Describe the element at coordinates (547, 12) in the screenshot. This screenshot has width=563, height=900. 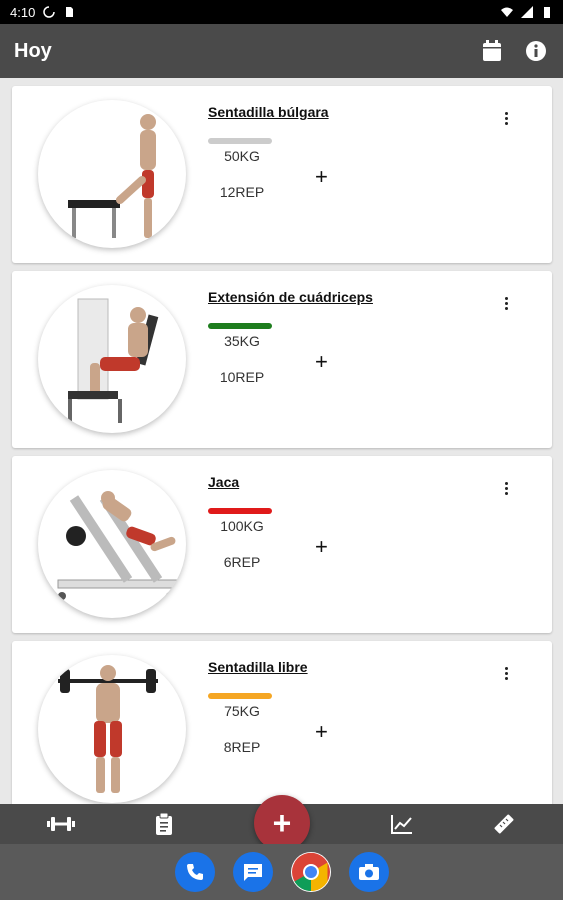
I see `battery-icon` at that location.